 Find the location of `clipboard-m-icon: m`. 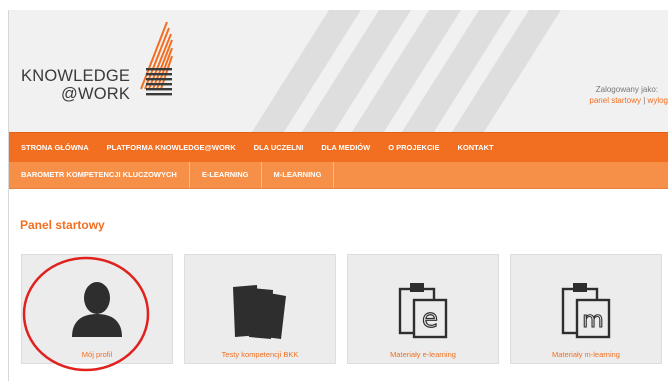

clipboard-m-icon: m is located at coordinates (586, 301).